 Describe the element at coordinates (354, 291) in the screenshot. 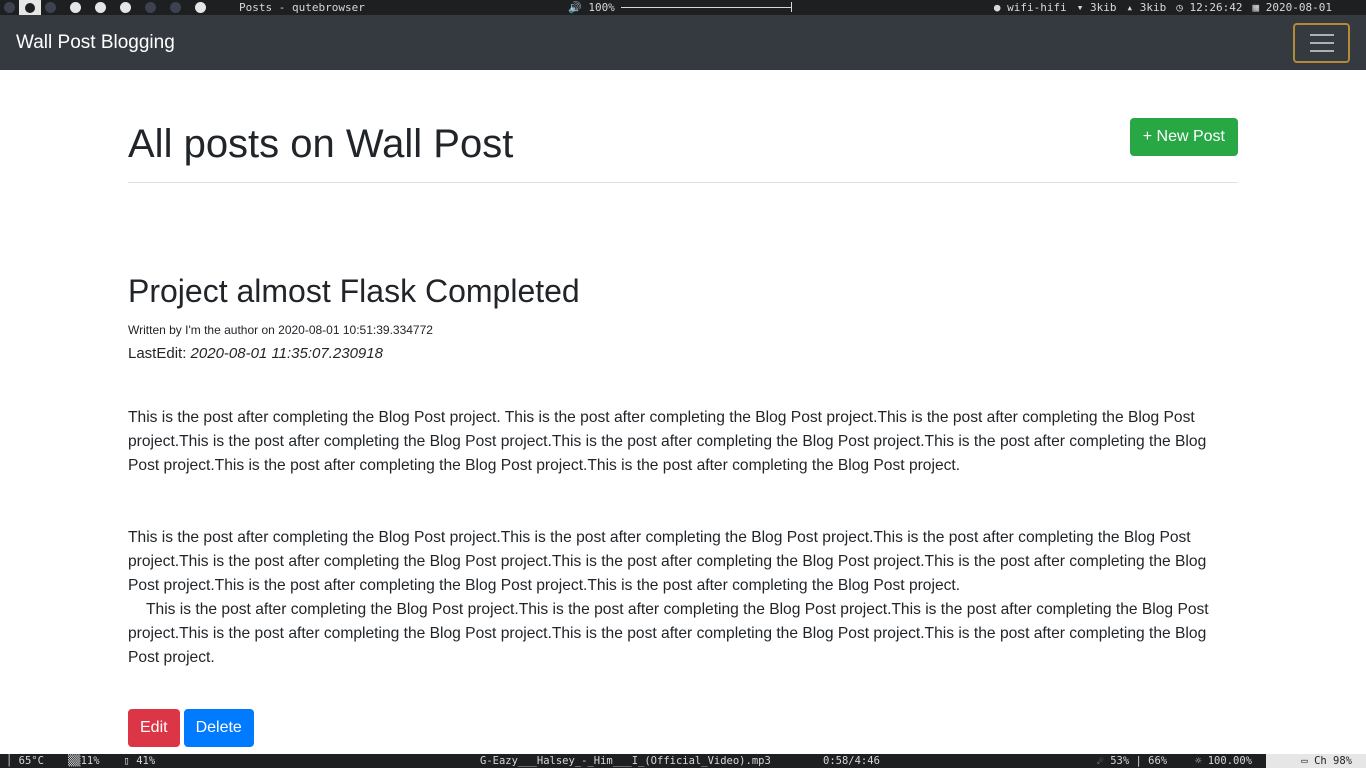

I see `post-title: Project almost Flask Completed` at that location.